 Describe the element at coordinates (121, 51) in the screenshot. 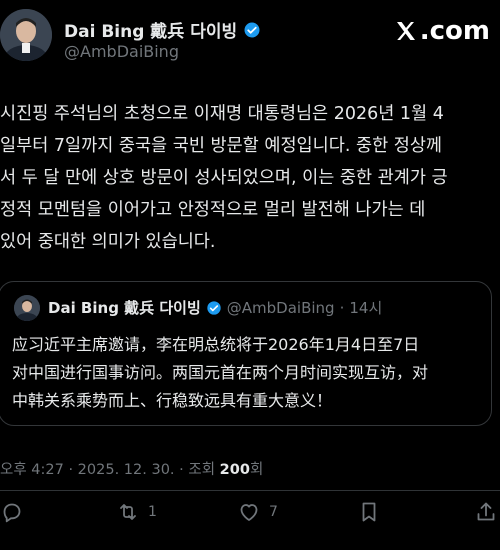

I see `author-handle: @AmbDaiBing` at that location.